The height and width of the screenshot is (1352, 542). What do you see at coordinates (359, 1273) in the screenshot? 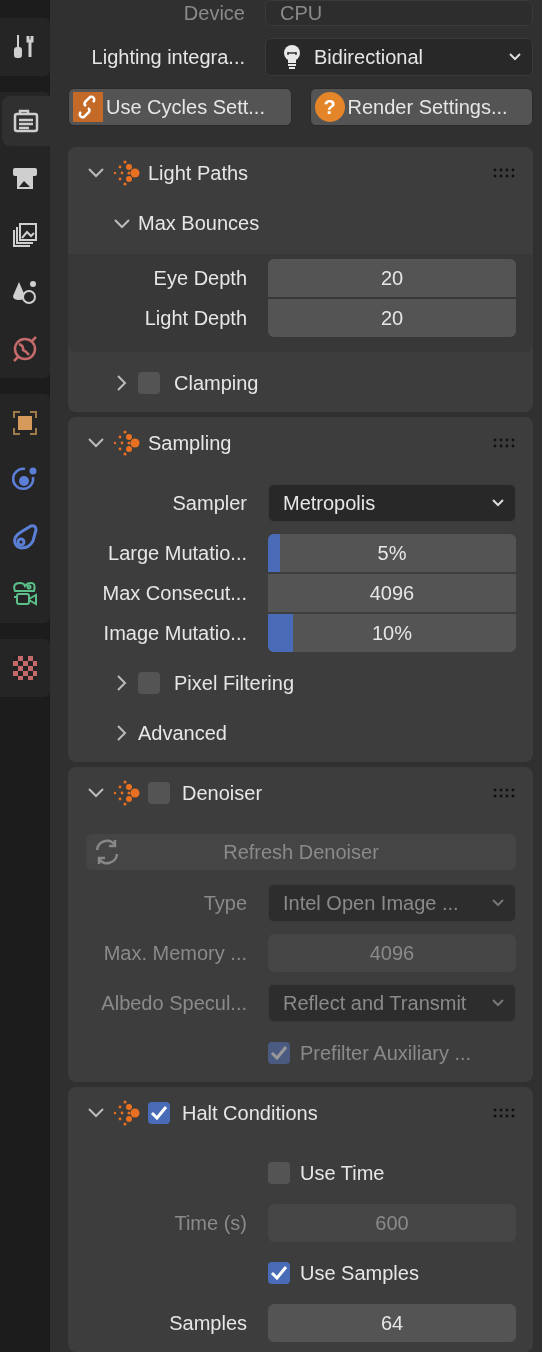
I see `checkbox-label: Use Samples` at bounding box center [359, 1273].